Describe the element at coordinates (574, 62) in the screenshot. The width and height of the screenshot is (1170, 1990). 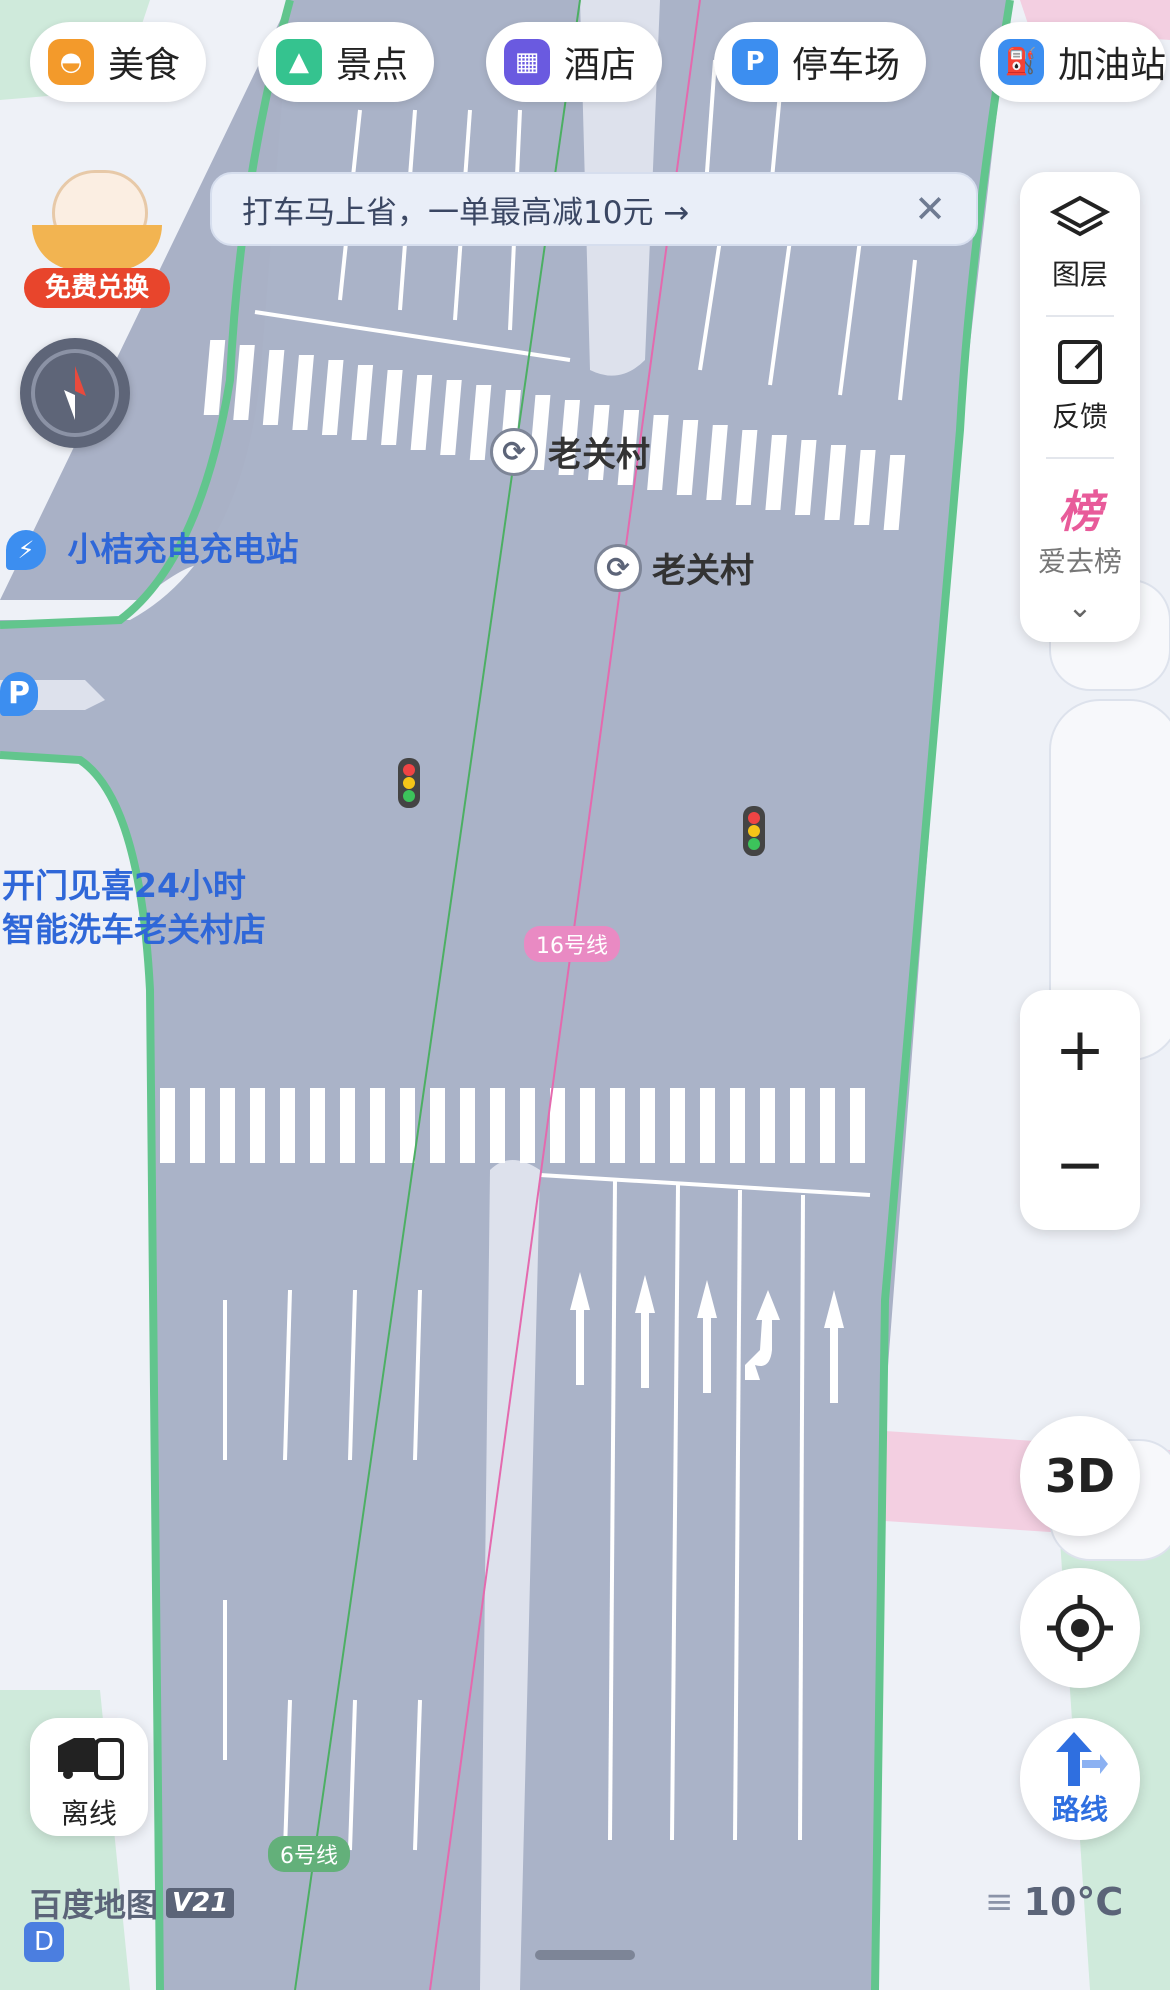
I see `category-hotel-chip: ▦ 酒店` at that location.